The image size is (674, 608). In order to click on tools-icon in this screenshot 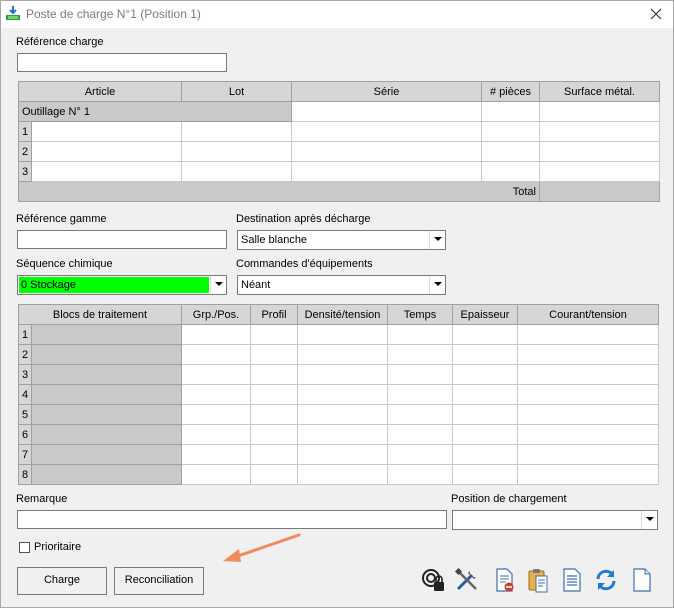, I will do `click(467, 580)`.